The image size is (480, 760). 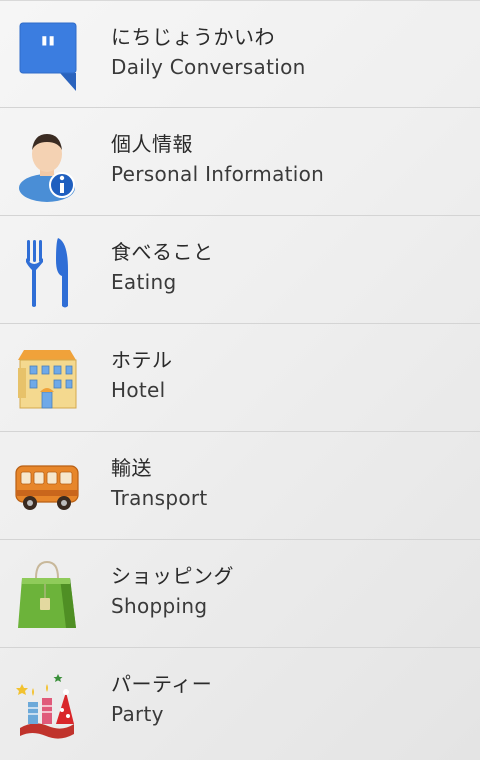 What do you see at coordinates (218, 174) in the screenshot?
I see `item-title-en: Personal Information` at bounding box center [218, 174].